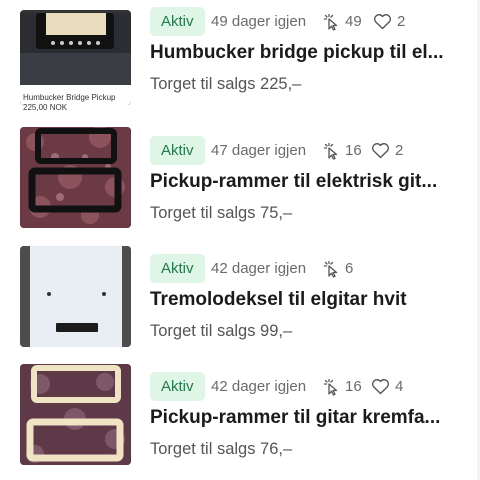 The image size is (480, 480). I want to click on click-count: 6, so click(337, 268).